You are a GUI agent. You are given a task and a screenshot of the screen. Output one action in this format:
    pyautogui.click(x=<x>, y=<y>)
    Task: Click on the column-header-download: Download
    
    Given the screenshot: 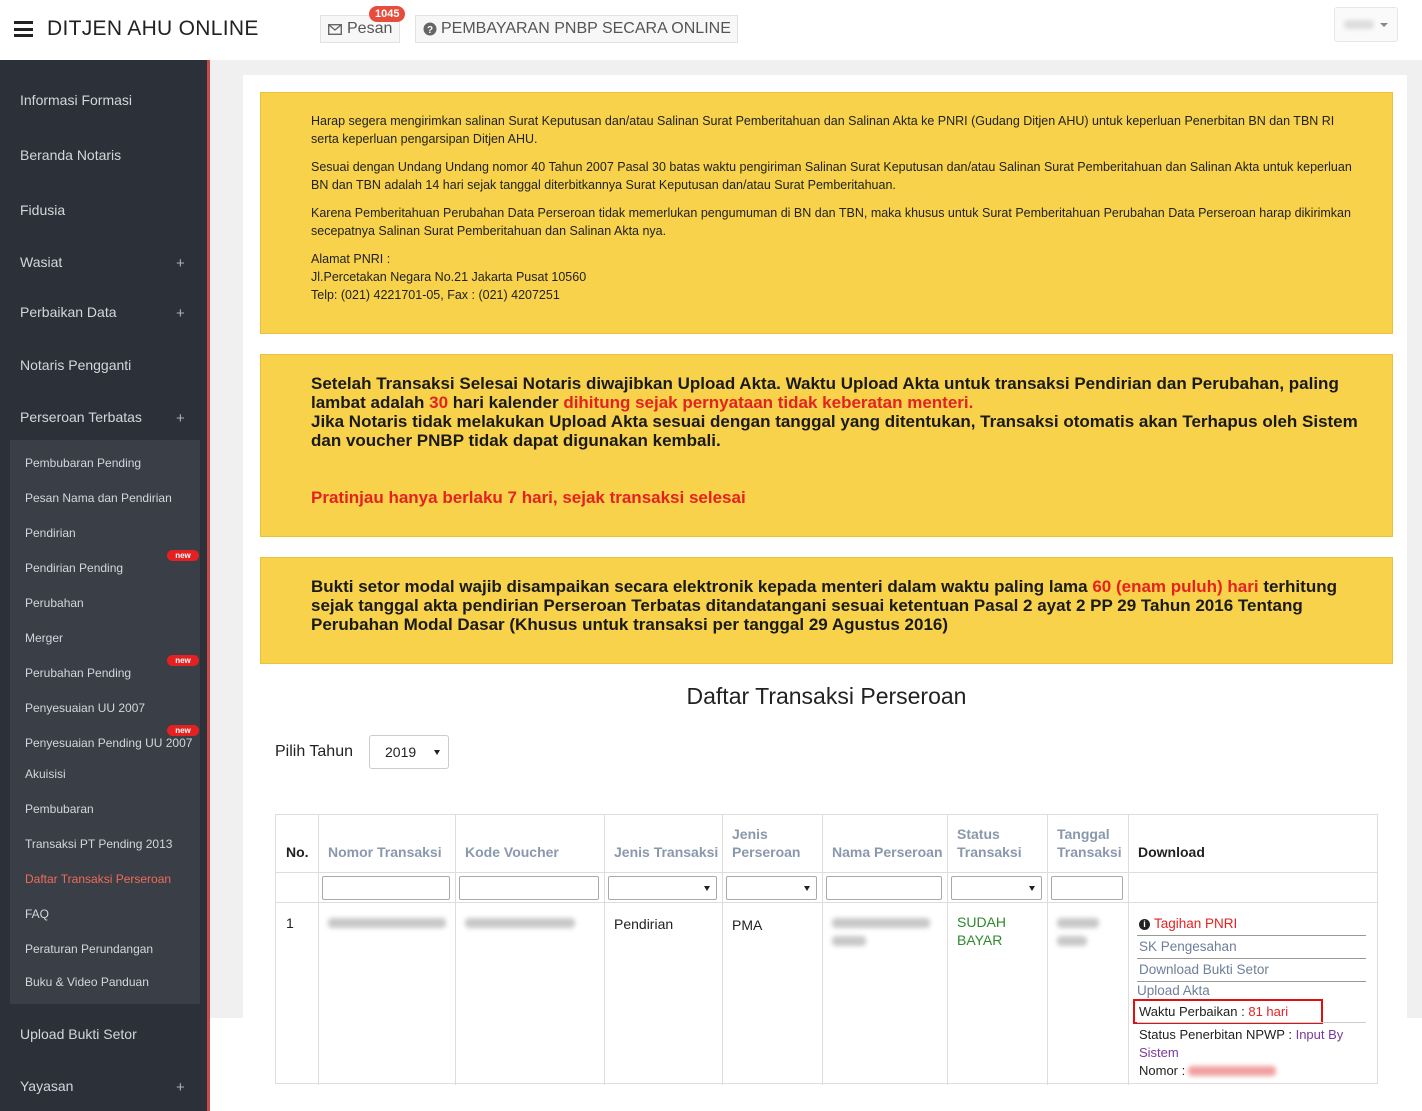 What is the action you would take?
    pyautogui.click(x=1171, y=852)
    